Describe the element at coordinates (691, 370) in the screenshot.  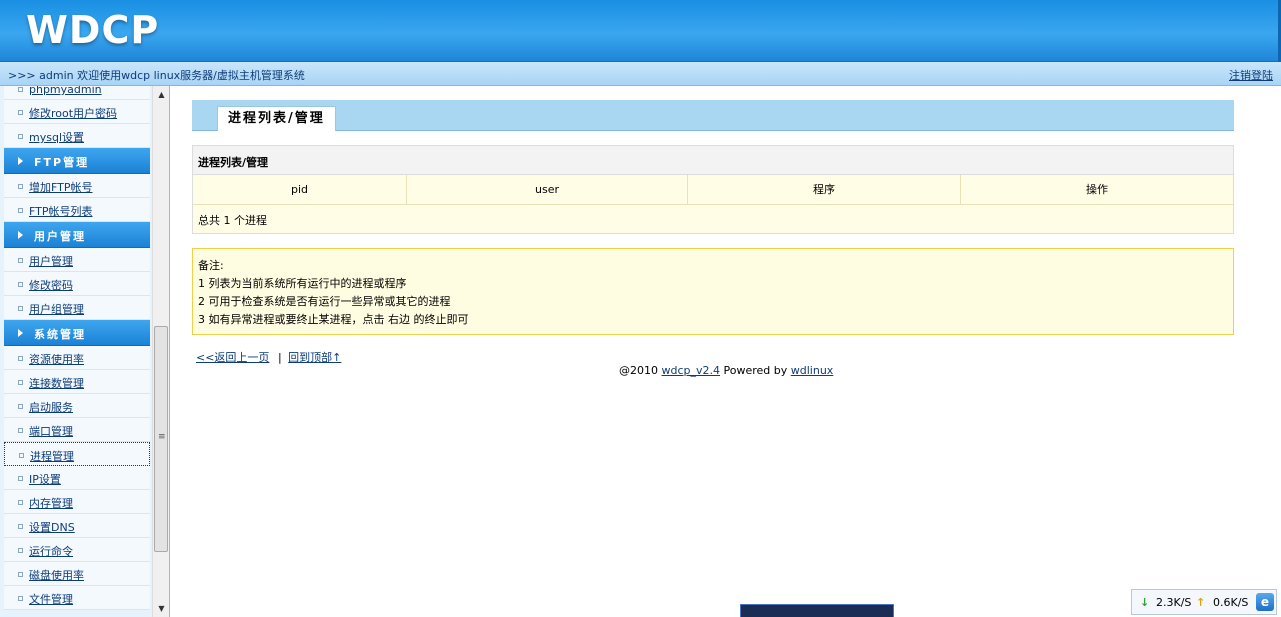
I see `version-link: wdcp_v2.4` at that location.